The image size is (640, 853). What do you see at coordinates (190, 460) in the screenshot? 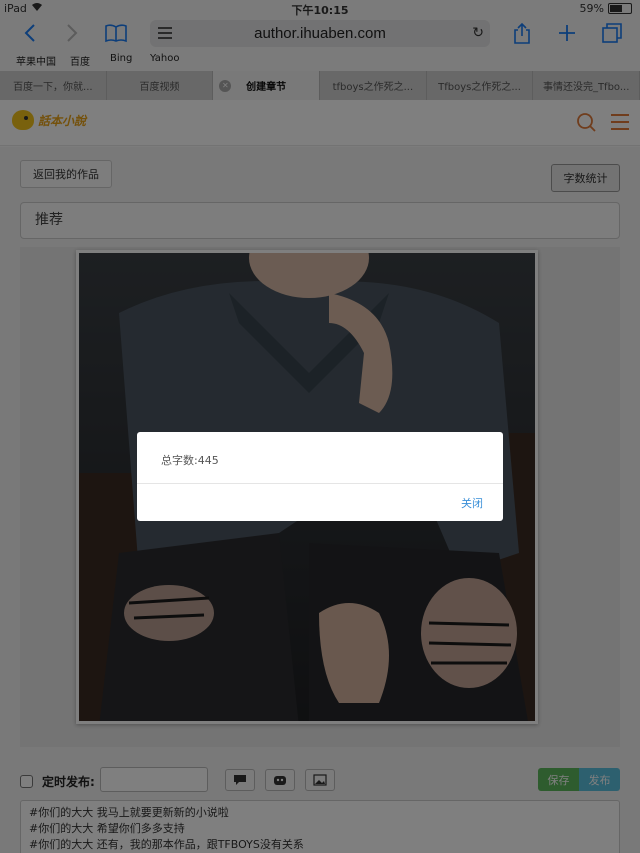
I see `word-count-message: 总字数:445` at bounding box center [190, 460].